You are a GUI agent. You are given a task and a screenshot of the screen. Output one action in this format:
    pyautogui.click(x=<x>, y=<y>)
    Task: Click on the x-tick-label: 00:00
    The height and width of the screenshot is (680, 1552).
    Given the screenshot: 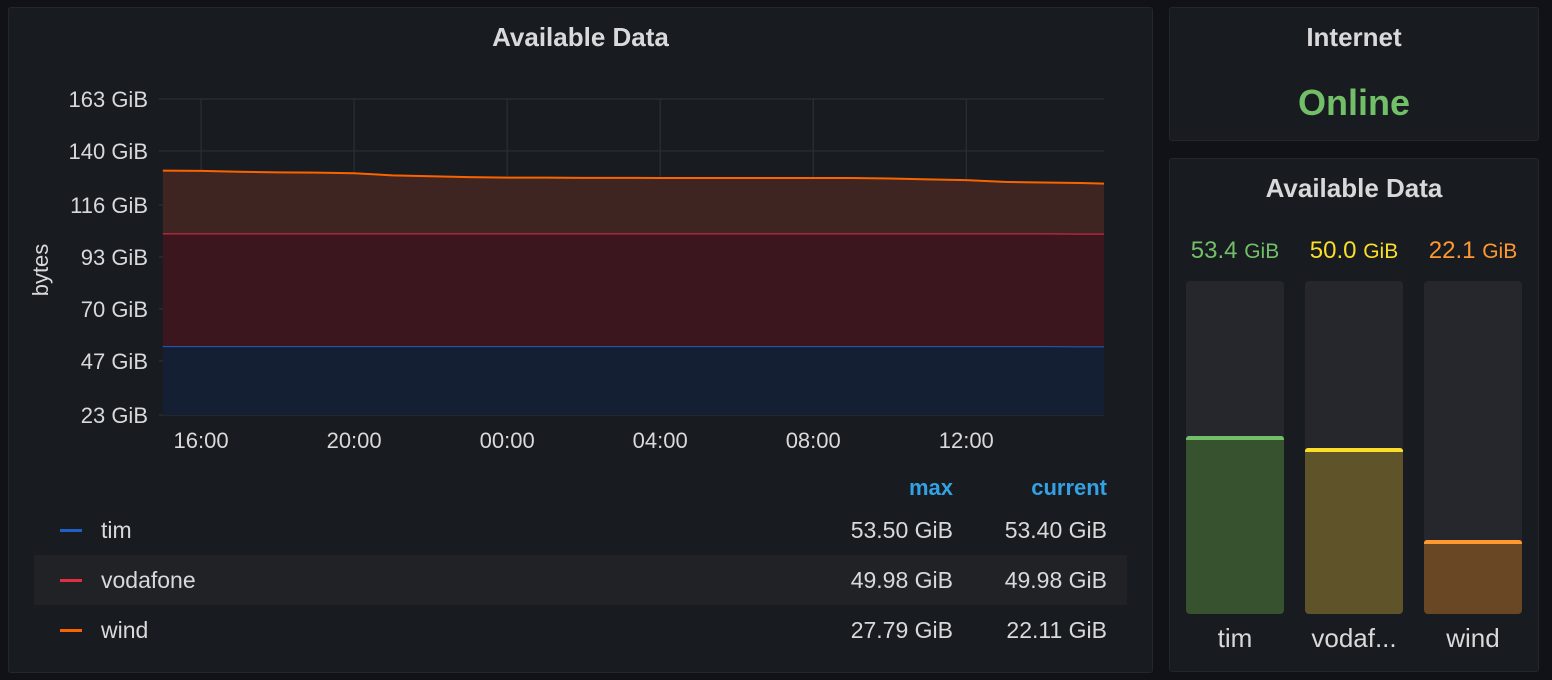 What is the action you would take?
    pyautogui.click(x=507, y=440)
    